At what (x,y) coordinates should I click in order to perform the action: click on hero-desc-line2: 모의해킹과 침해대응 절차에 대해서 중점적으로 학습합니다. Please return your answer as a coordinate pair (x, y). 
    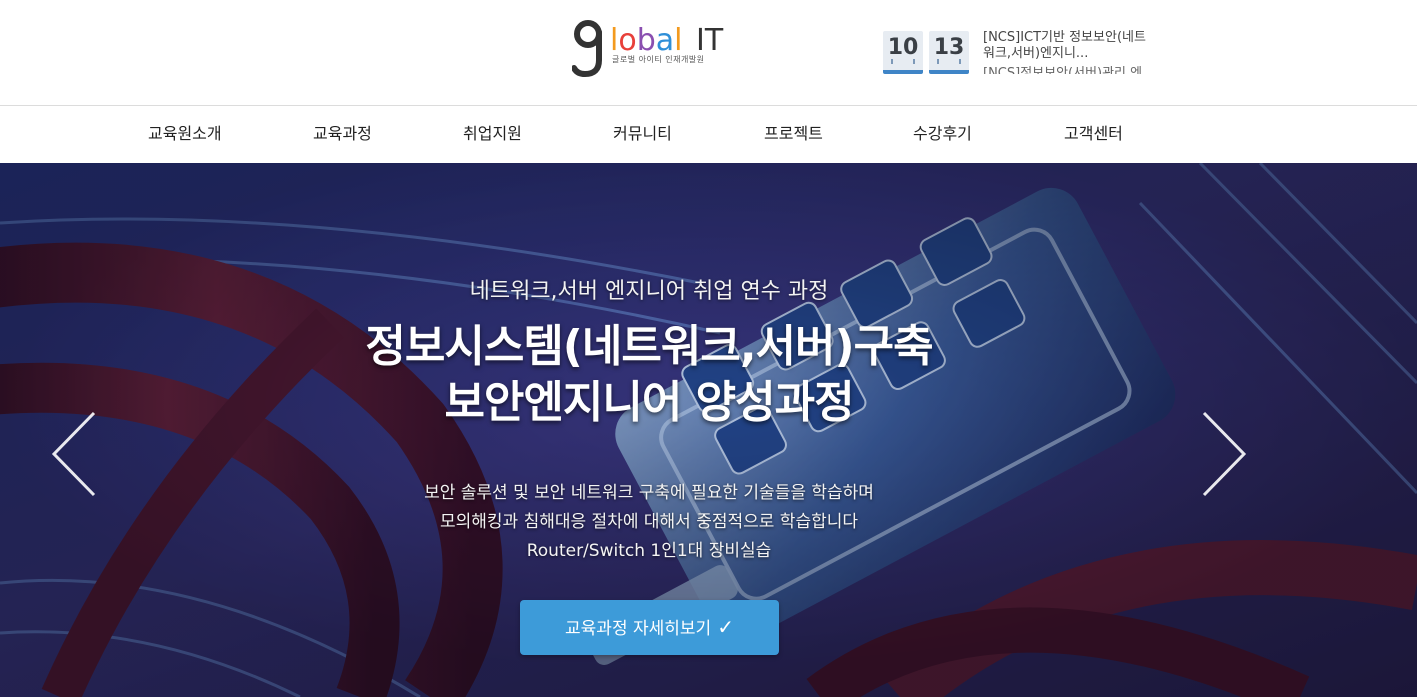
    Looking at the image, I should click on (649, 522).